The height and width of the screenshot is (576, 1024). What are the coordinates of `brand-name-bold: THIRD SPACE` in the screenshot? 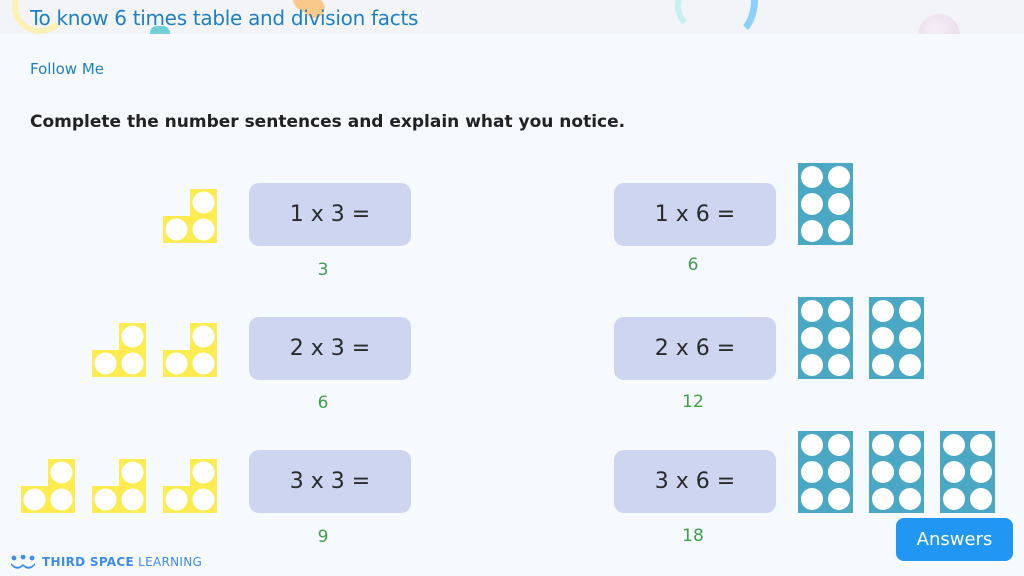 It's located at (88, 562).